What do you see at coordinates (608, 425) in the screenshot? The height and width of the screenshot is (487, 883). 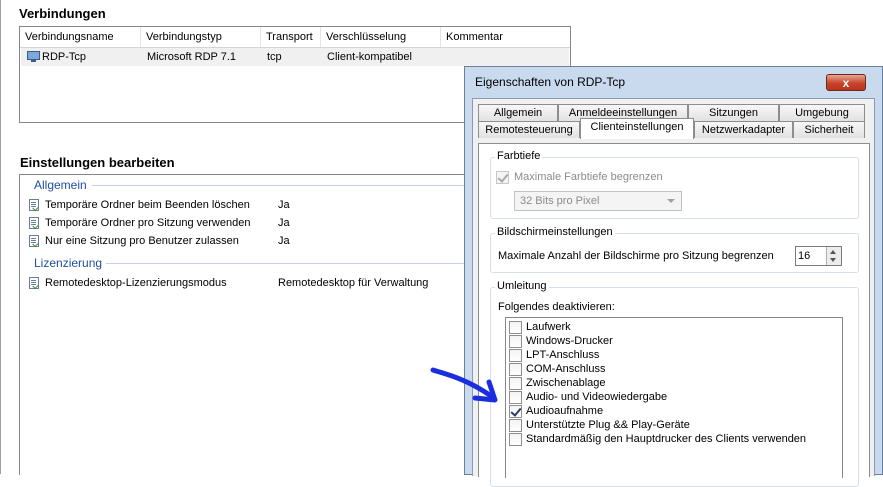 I see `redirect-label: Unterstützte Plug && Play-Geräte` at bounding box center [608, 425].